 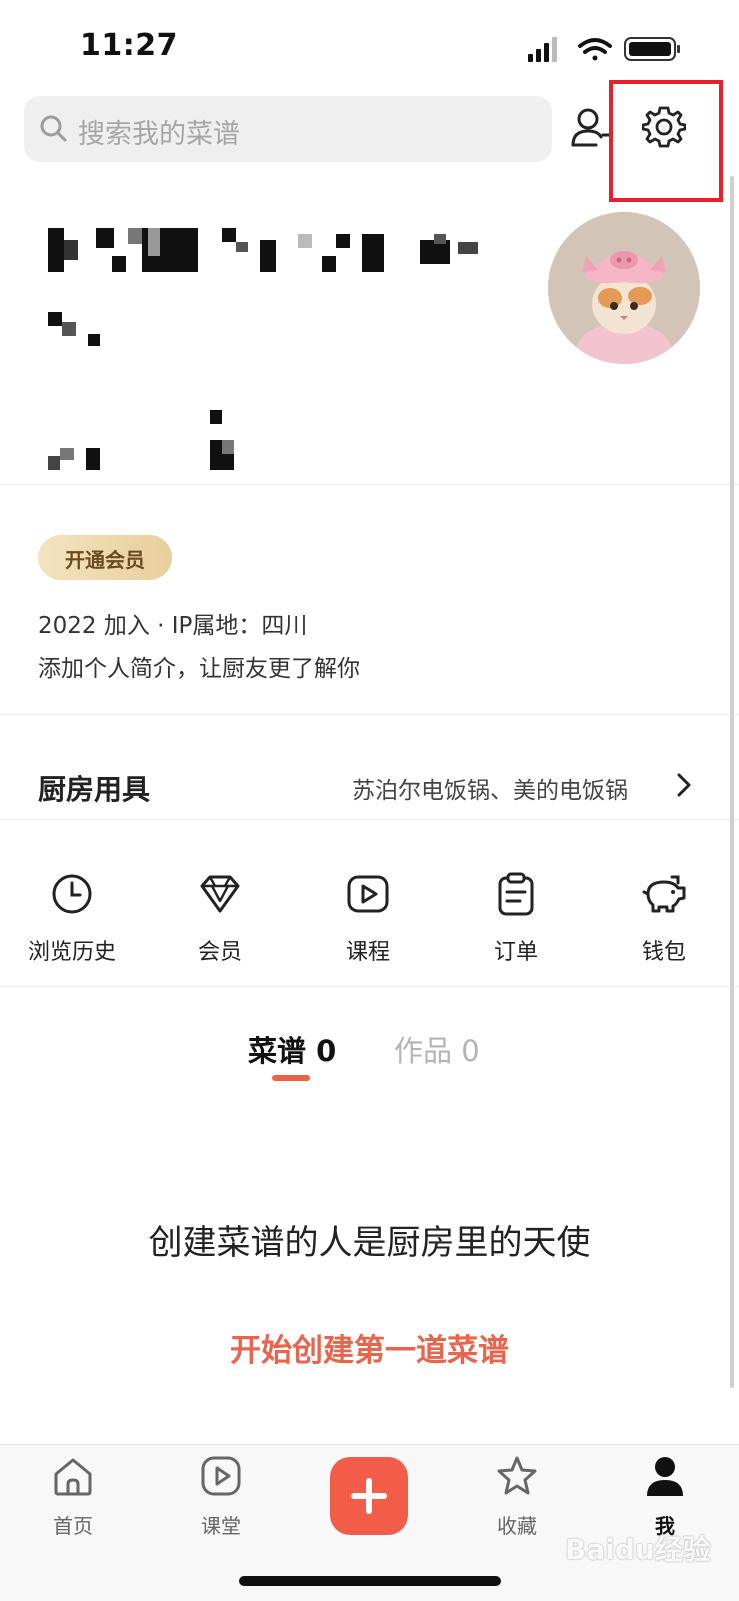 I want to click on nav-label: 课堂, so click(x=221, y=1526).